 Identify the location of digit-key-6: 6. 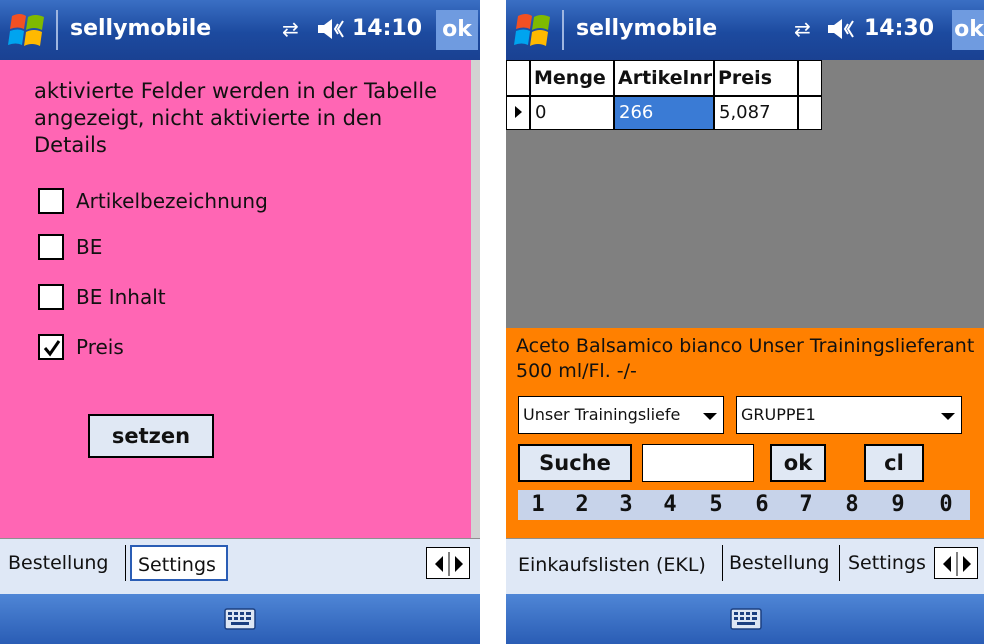
(762, 505).